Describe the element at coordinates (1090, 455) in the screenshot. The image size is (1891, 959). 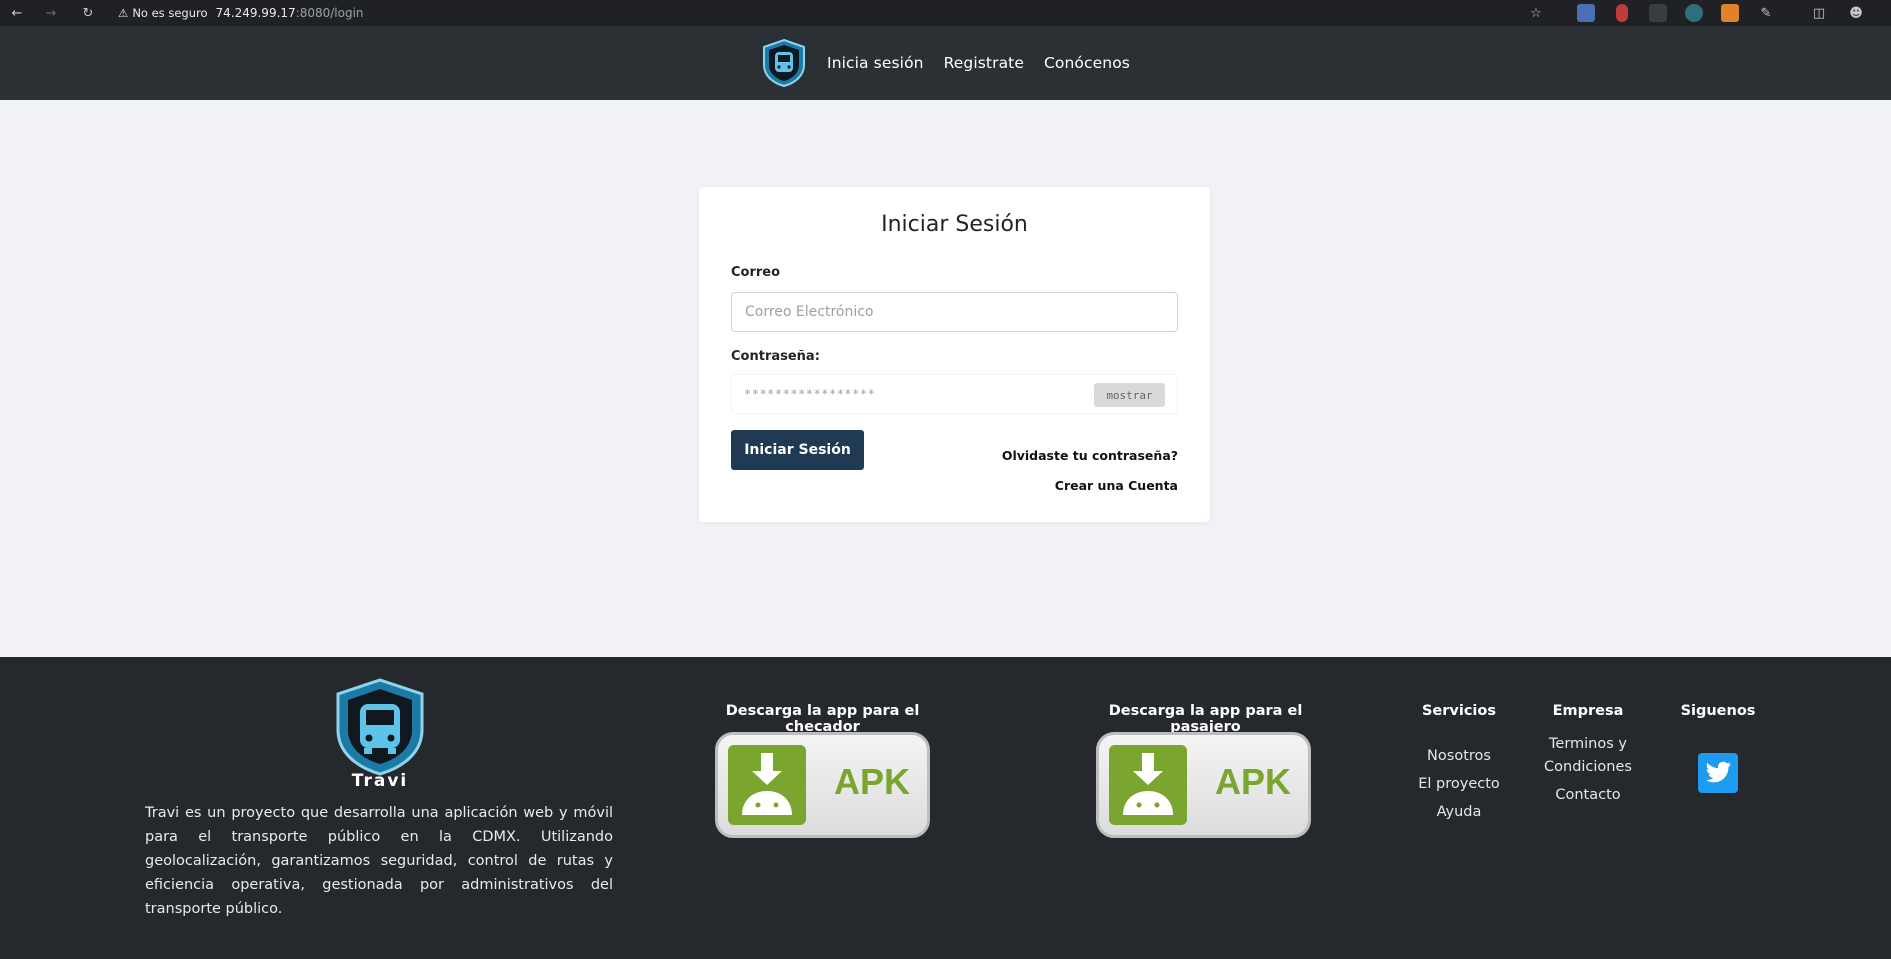
I see `forgot-password-link: Olvidaste tu contraseña?` at that location.